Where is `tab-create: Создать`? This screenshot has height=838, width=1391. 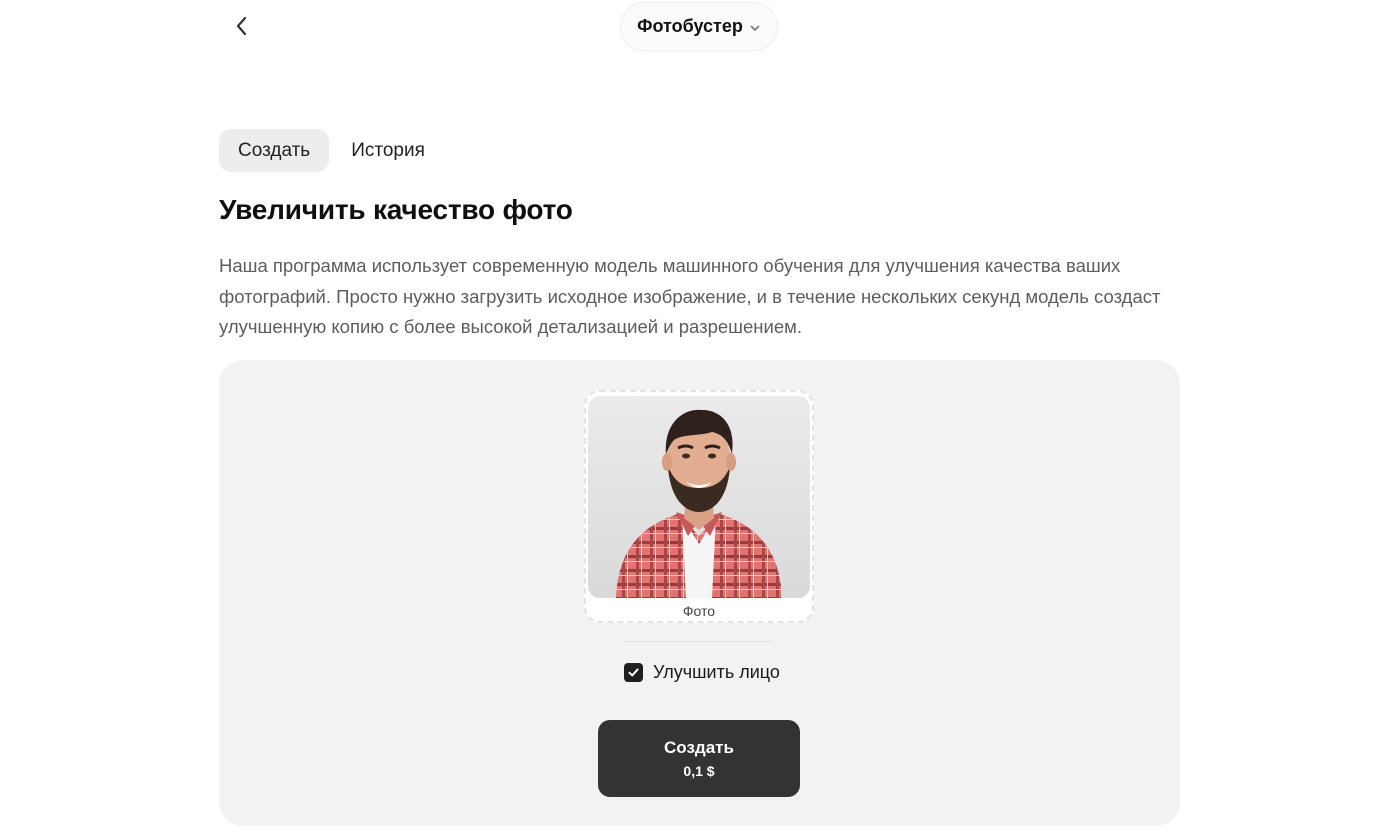
tab-create: Создать is located at coordinates (274, 150).